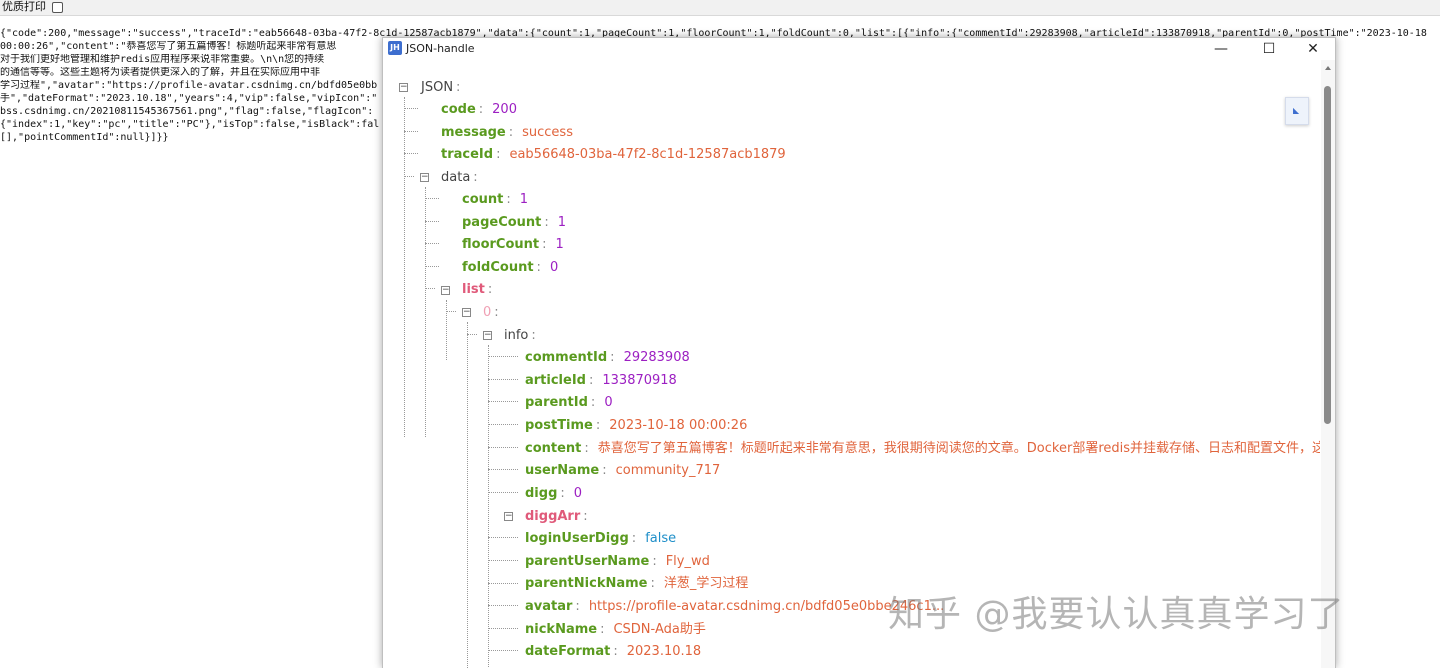 This screenshot has height=668, width=1440. What do you see at coordinates (636, 584) in the screenshot?
I see `tree-node-parentnickname: parentNickName: 洋葱_学习过程` at bounding box center [636, 584].